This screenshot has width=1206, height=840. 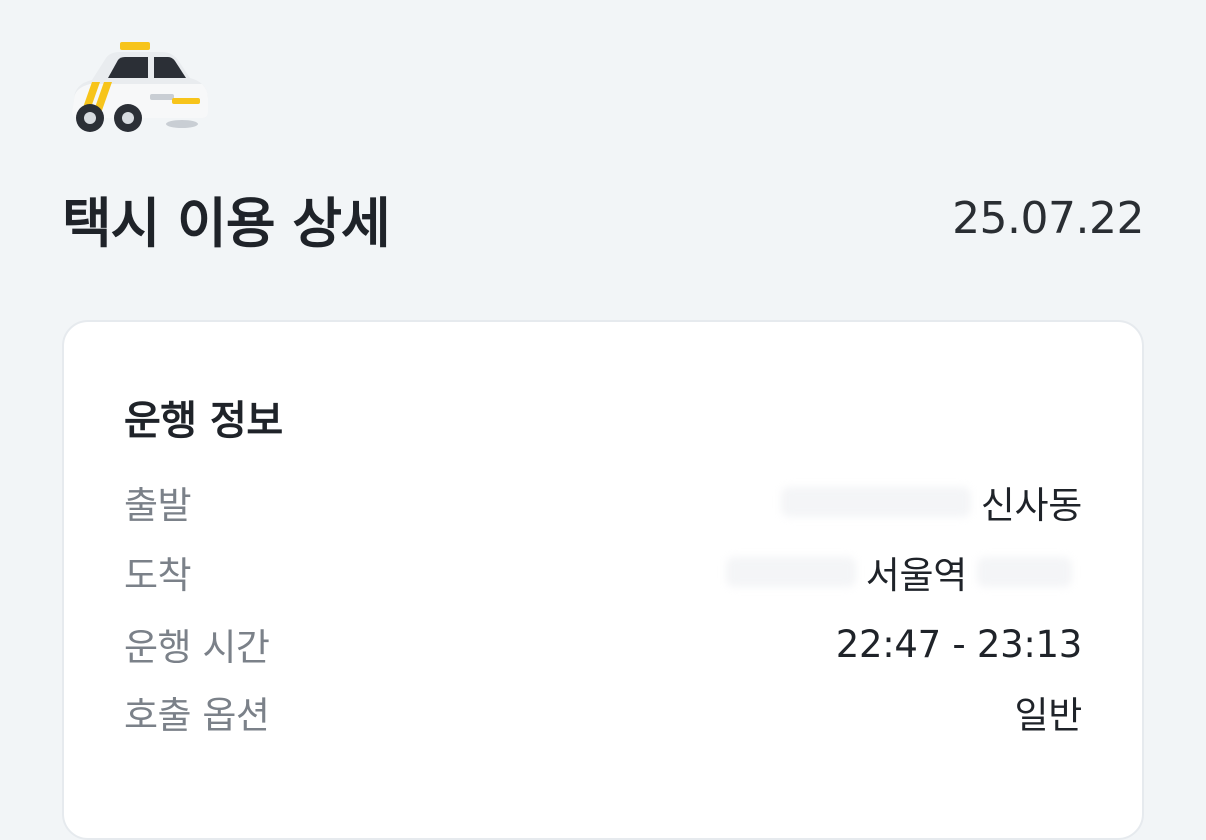 What do you see at coordinates (1031, 505) in the screenshot?
I see `departure-text: 신사동` at bounding box center [1031, 505].